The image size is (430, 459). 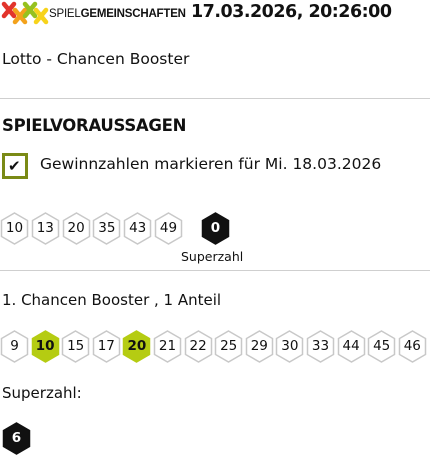 I want to click on spielgemeinschaften-logo: SPIELGEMEINSCHAFTEN, so click(x=93, y=13).